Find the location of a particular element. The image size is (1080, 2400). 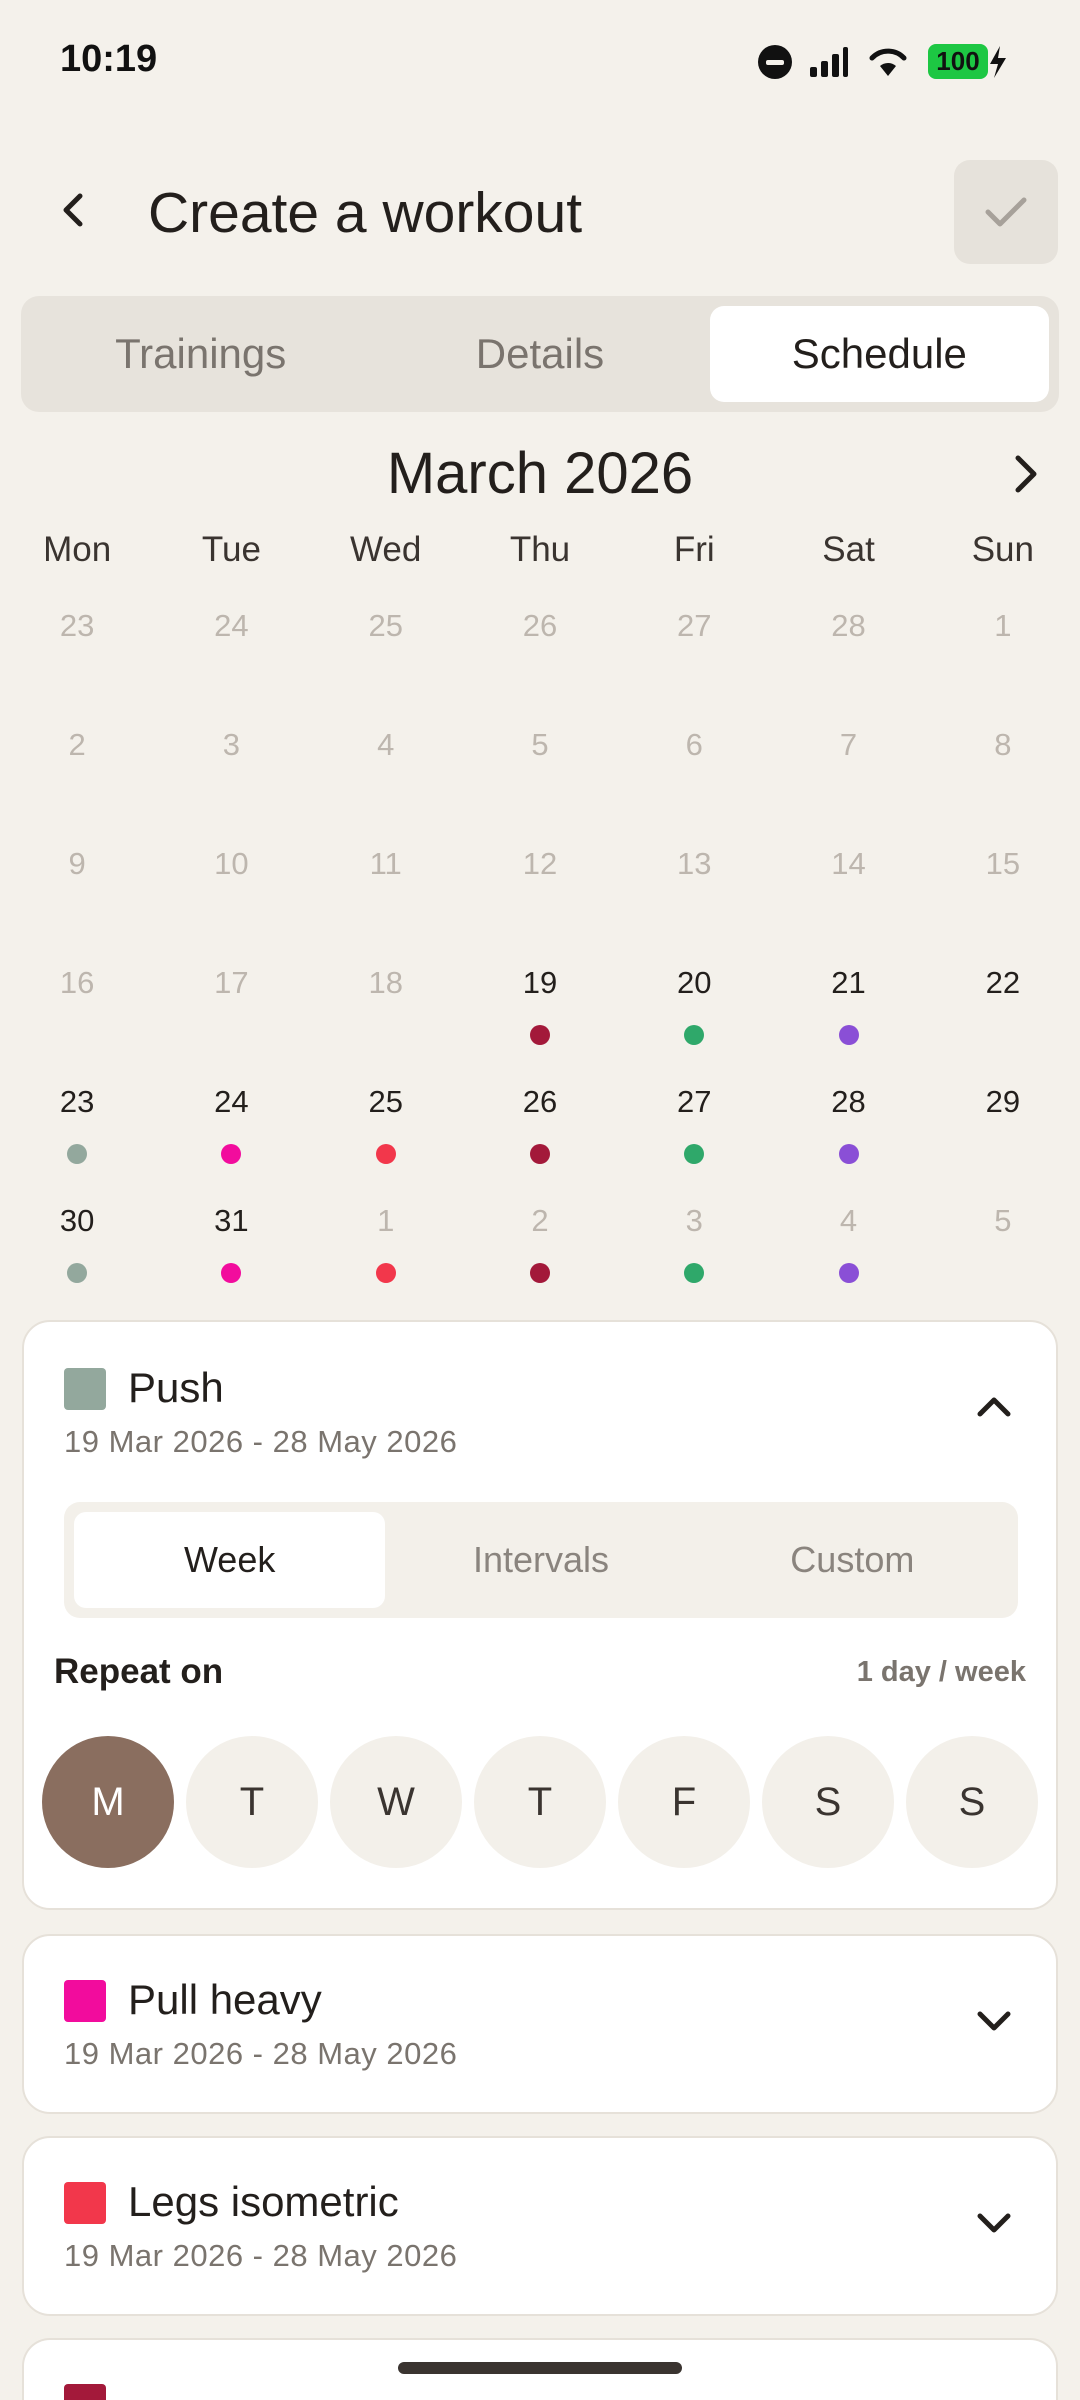

calendar-day: 6 is located at coordinates (694, 778).